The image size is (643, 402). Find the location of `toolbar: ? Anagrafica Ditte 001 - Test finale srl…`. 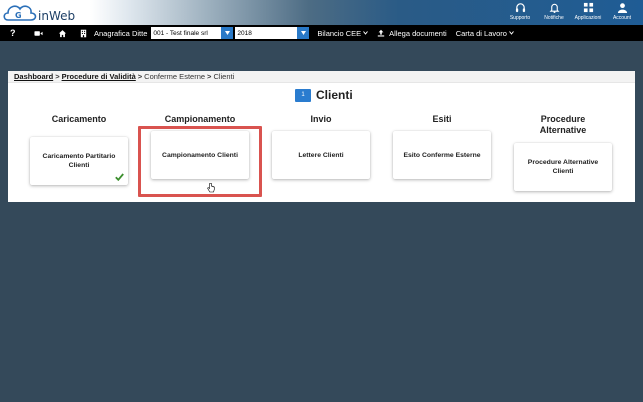

toolbar: ? Anagrafica Ditte 001 - Test finale srl… is located at coordinates (321, 33).